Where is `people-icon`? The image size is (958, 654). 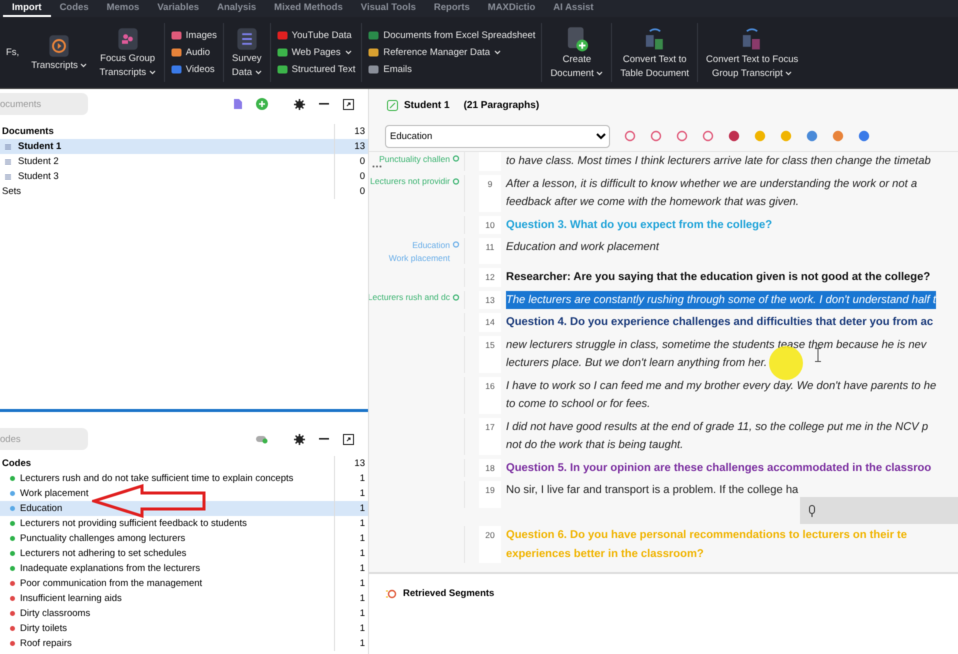 people-icon is located at coordinates (128, 38).